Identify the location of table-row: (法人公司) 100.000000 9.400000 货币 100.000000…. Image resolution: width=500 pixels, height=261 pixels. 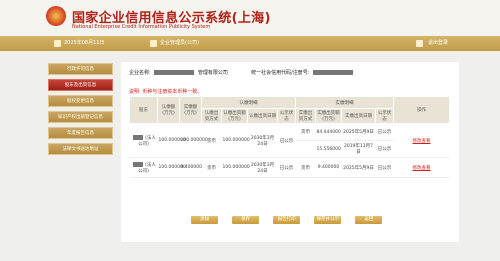
(289, 167).